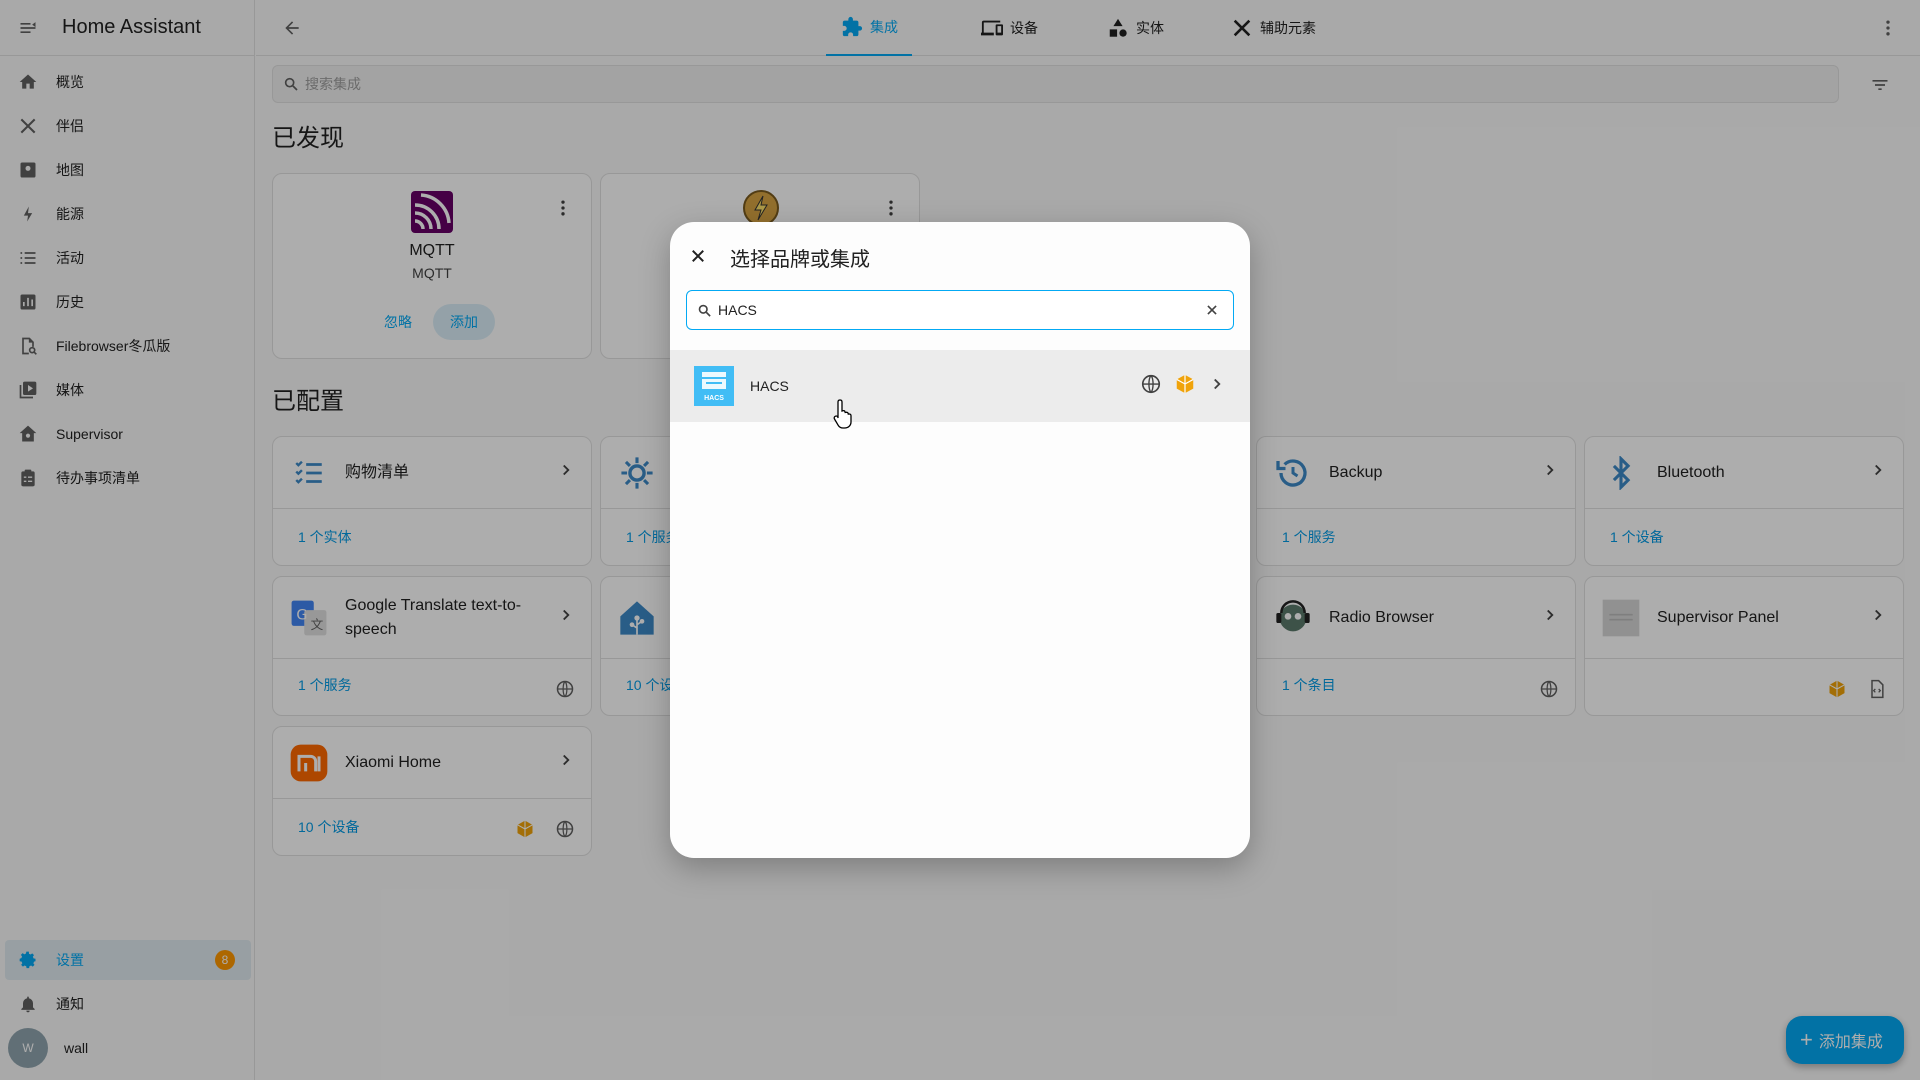  What do you see at coordinates (769, 386) in the screenshot?
I see `result-name: HACS` at bounding box center [769, 386].